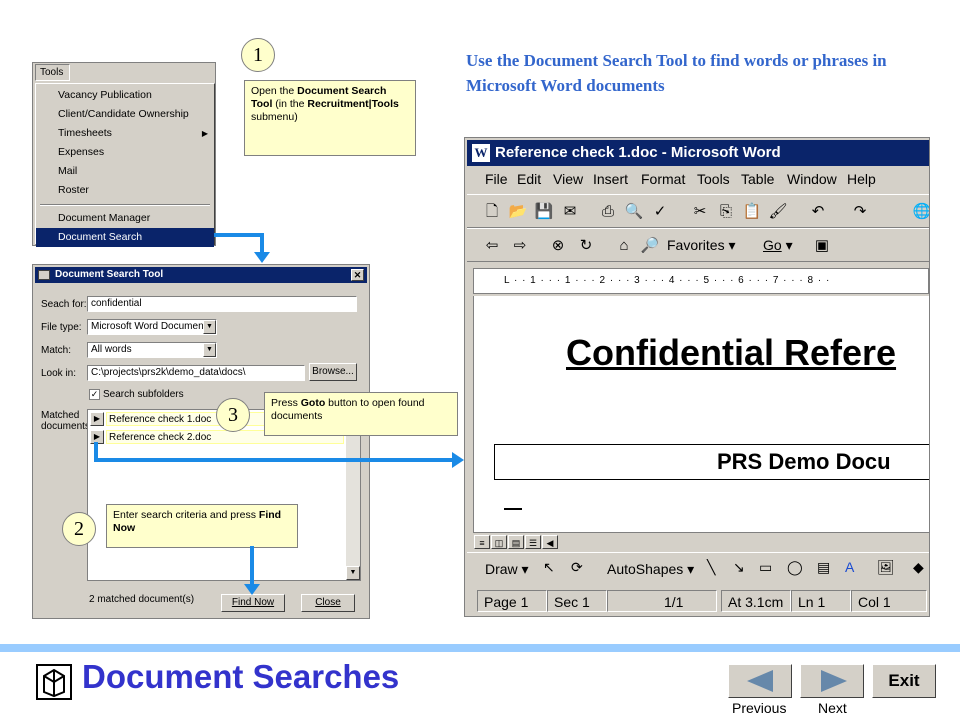 This screenshot has height=720, width=960. I want to click on stop-icon: ⊗, so click(558, 246).